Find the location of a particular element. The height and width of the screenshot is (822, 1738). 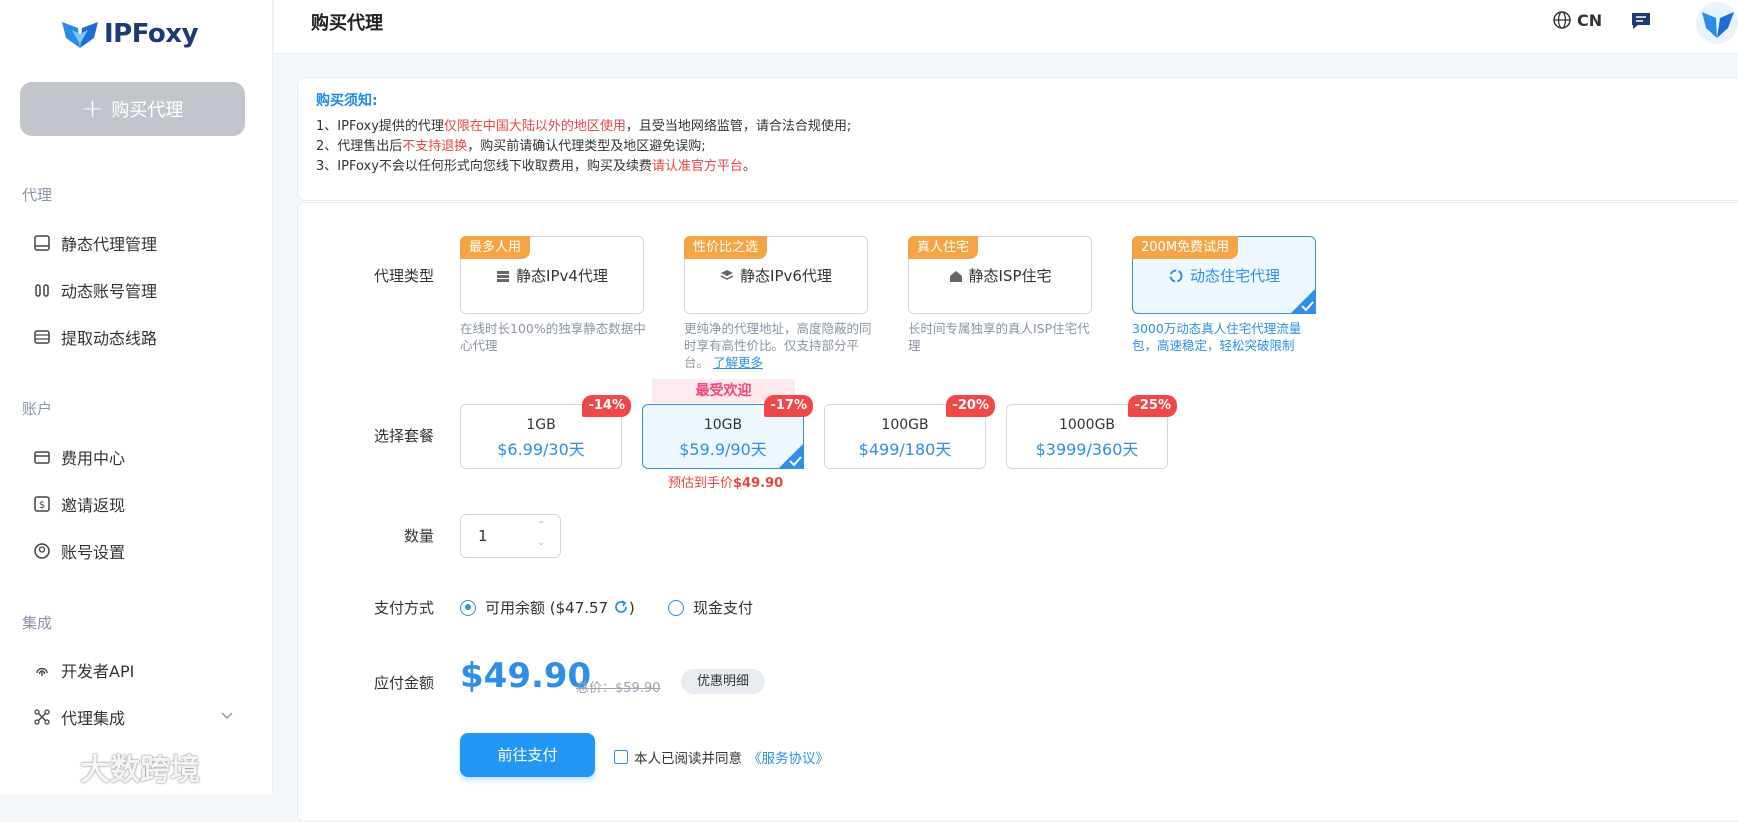

type-name-label: 静态IPv4代理 is located at coordinates (562, 276).